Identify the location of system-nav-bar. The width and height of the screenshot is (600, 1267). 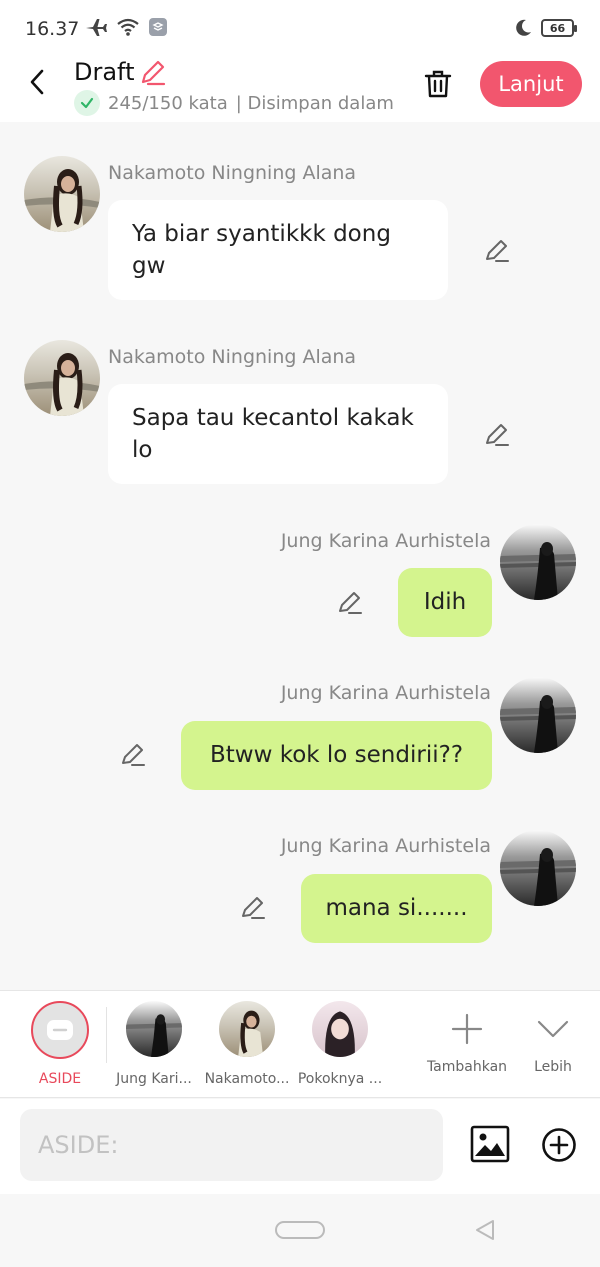
(300, 1230).